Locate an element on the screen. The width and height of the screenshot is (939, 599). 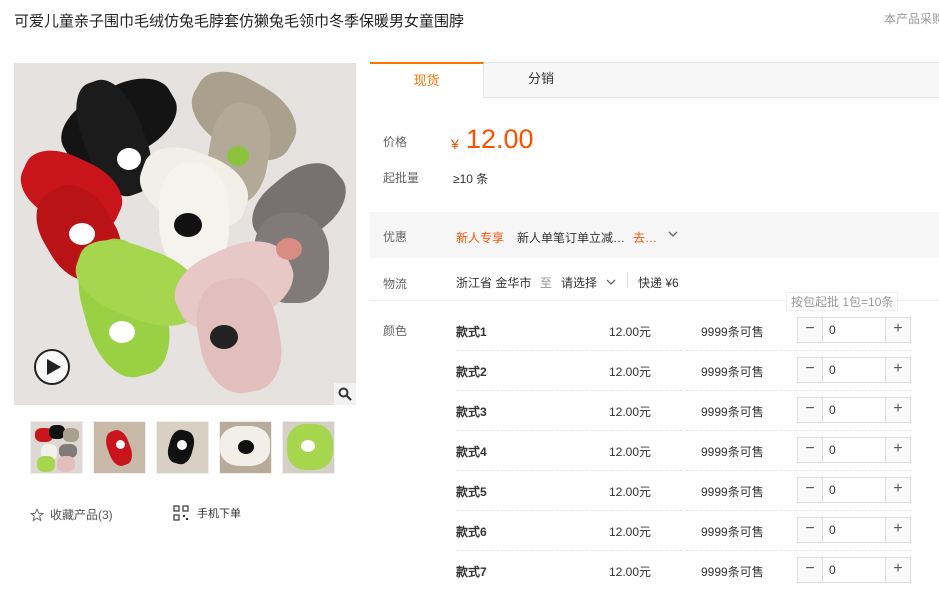
sku-row: 款式4 12.00元 9999条可售 − + is located at coordinates (684, 451).